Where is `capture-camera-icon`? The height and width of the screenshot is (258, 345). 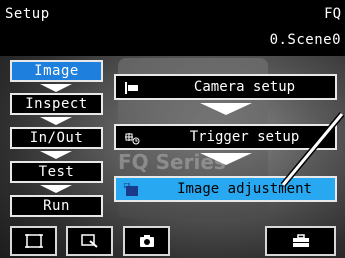
capture-camera-icon is located at coordinates (146, 241).